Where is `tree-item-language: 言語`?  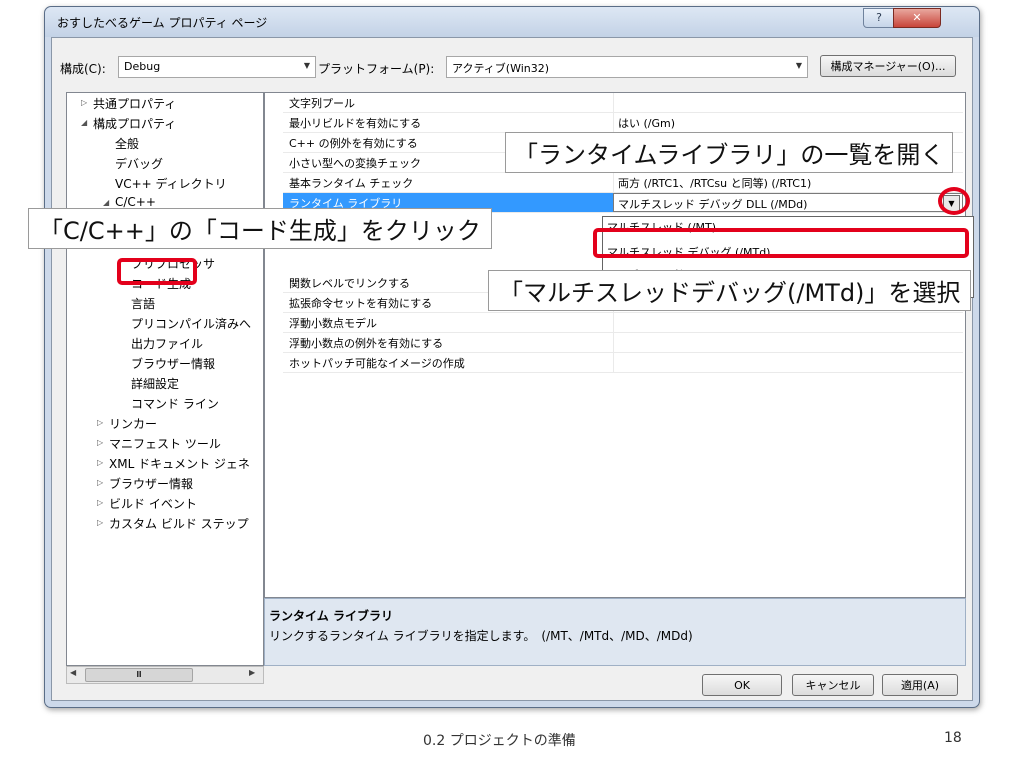
tree-item-language: 言語 is located at coordinates (143, 303).